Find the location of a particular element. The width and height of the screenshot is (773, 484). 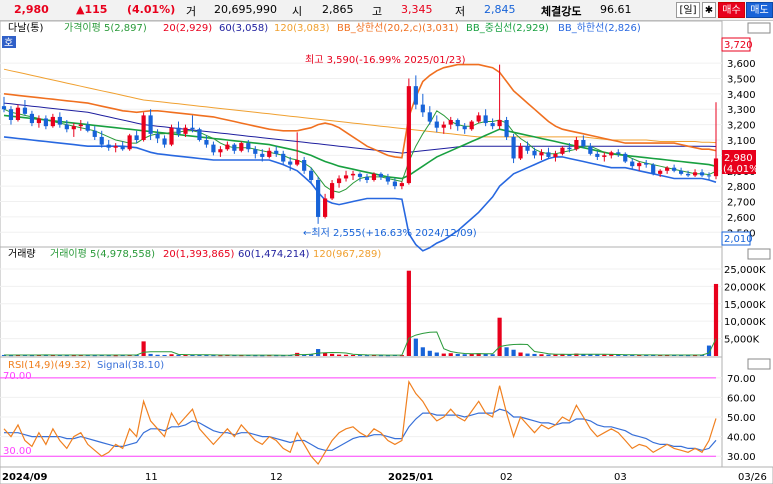

rsi-tick-label: 70.00 is located at coordinates (741, 379).